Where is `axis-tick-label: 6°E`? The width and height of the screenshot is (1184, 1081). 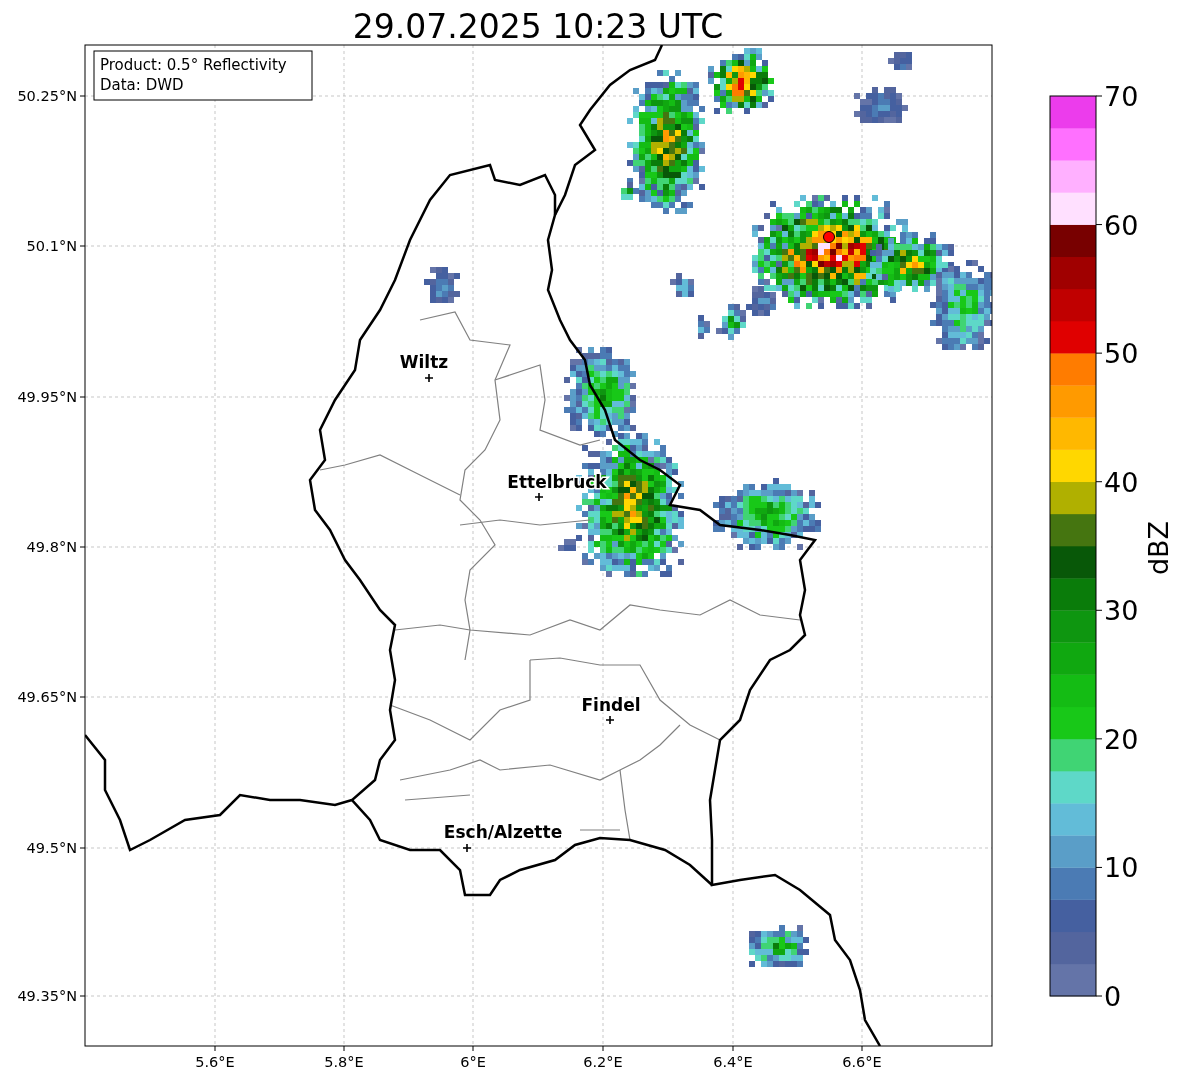 axis-tick-label: 6°E is located at coordinates (473, 1062).